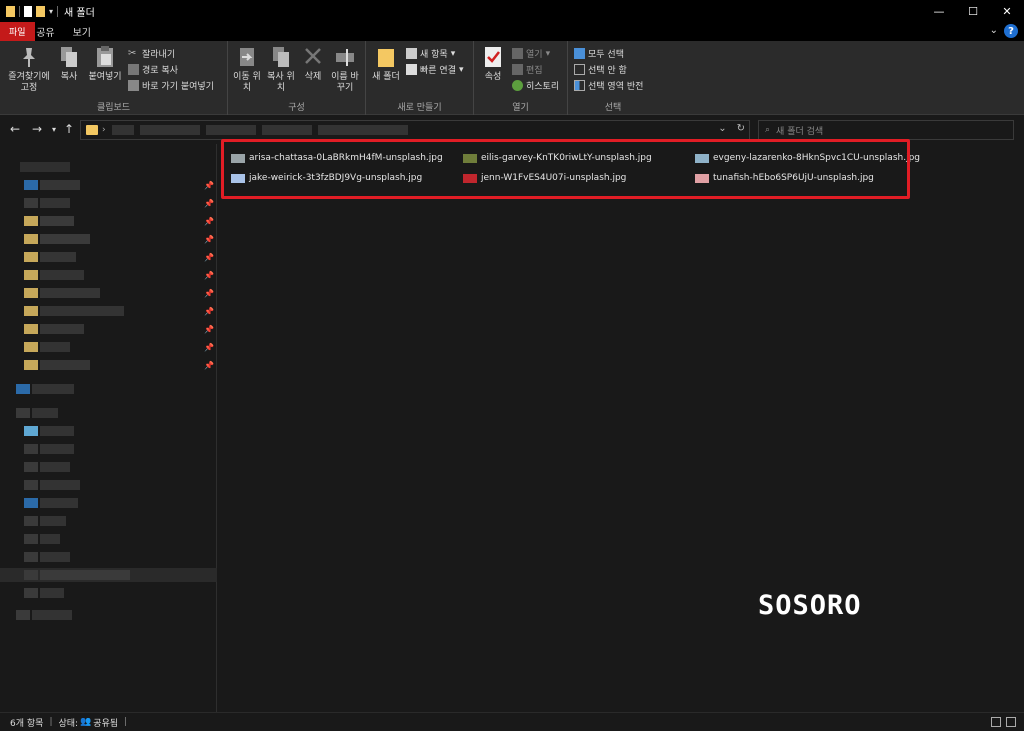 This screenshot has width=1024, height=731. Describe the element at coordinates (82, 31) in the screenshot. I see `tab-view: 보기` at that location.